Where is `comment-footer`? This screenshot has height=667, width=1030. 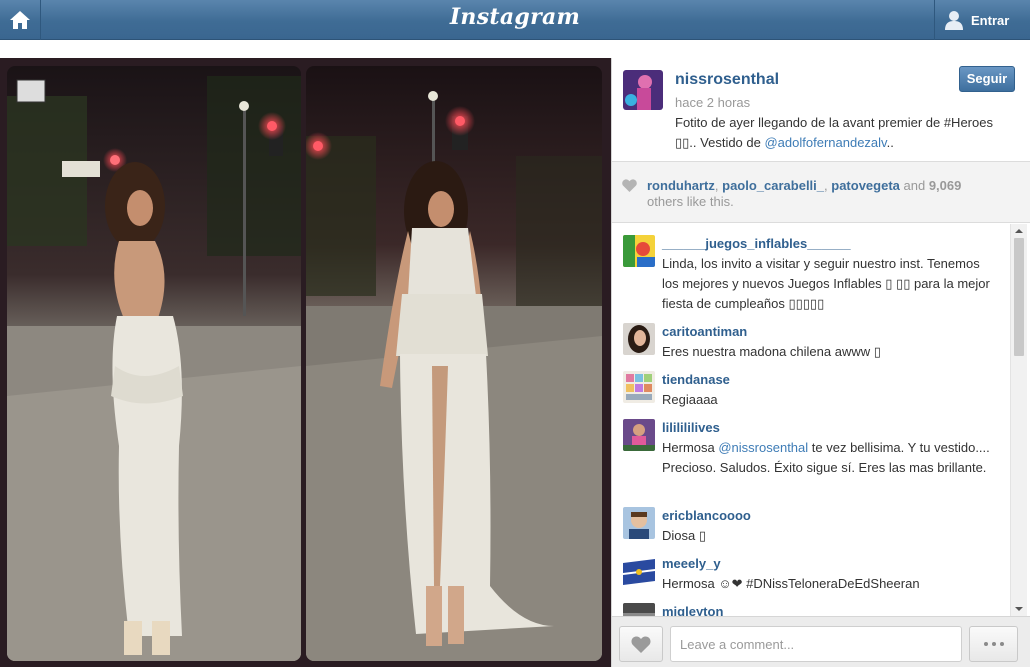 comment-footer is located at coordinates (821, 641).